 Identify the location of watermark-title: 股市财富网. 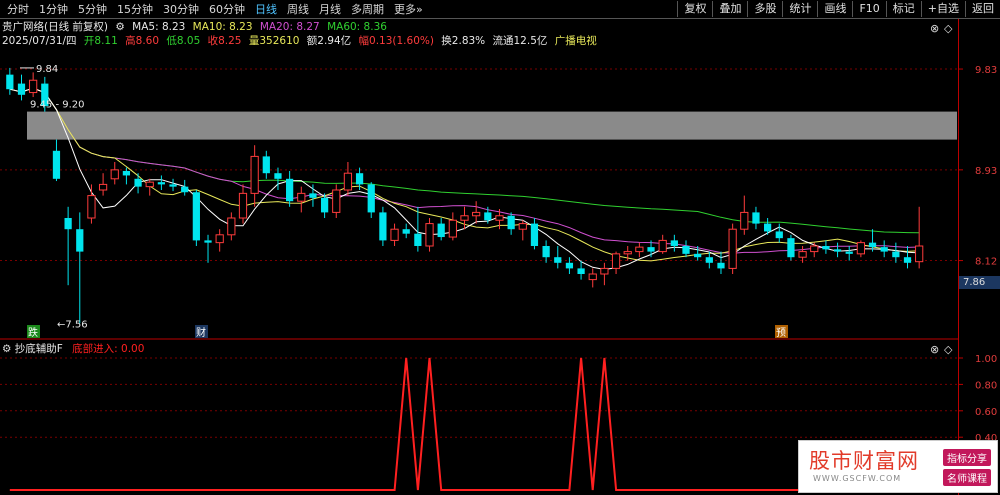
(864, 461).